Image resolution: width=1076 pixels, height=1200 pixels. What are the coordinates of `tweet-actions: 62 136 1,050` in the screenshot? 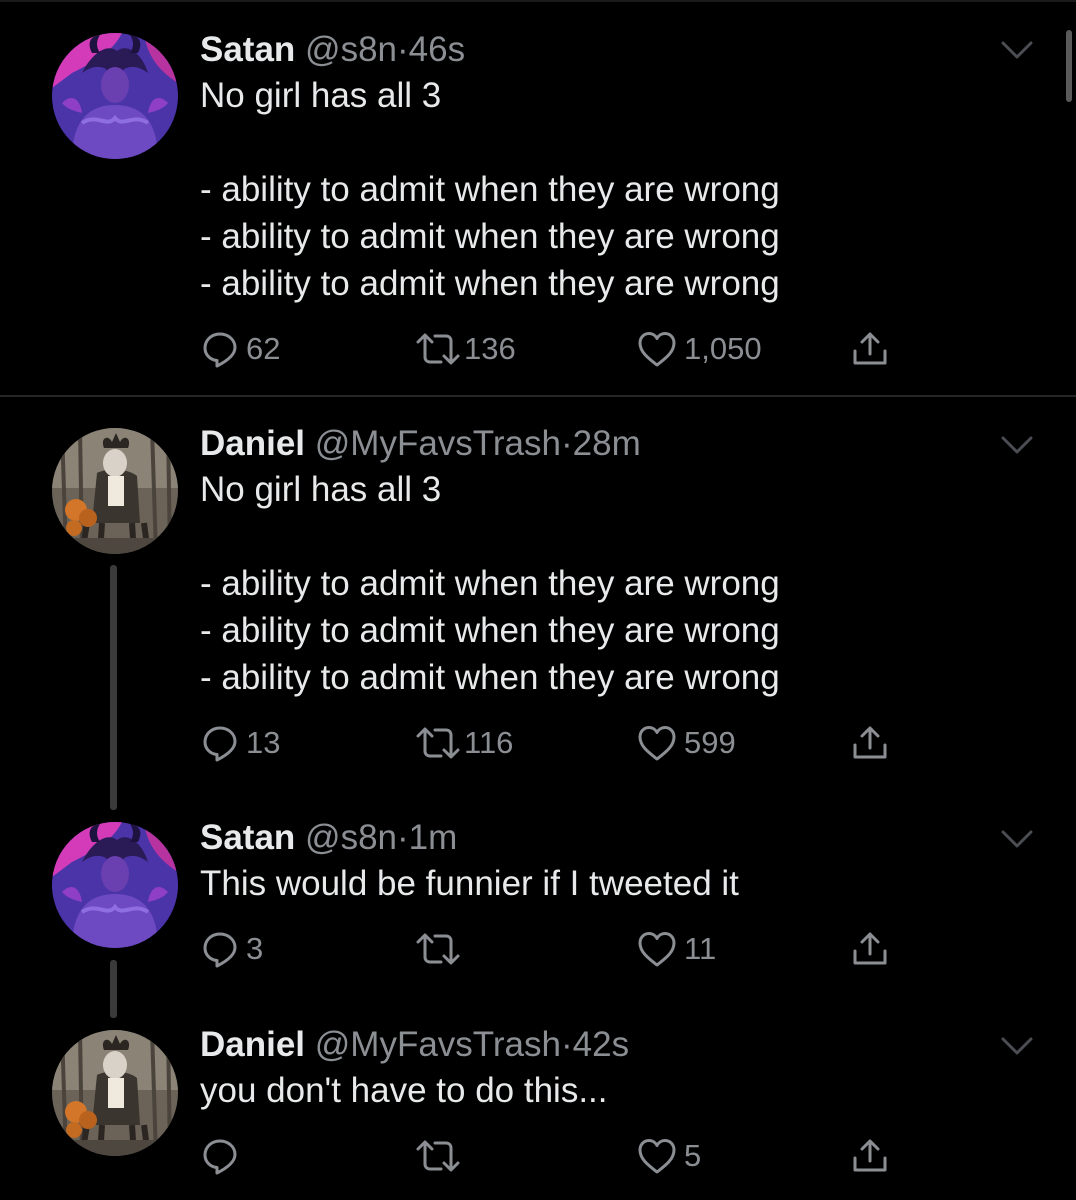 It's located at (560, 349).